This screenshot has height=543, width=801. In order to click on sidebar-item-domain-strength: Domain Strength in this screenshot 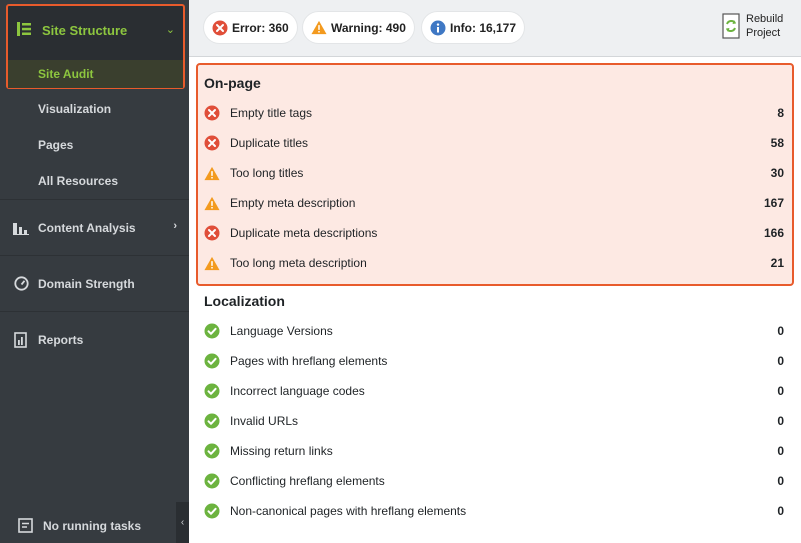, I will do `click(94, 283)`.